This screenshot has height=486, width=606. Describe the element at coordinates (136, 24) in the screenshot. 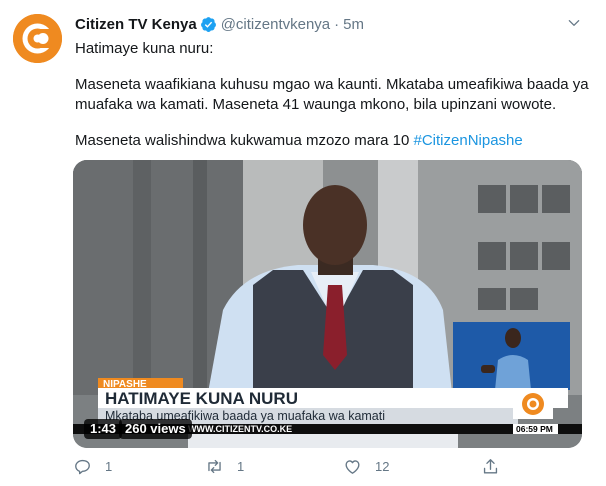

I see `display-name: Citizen TV Kenya` at that location.